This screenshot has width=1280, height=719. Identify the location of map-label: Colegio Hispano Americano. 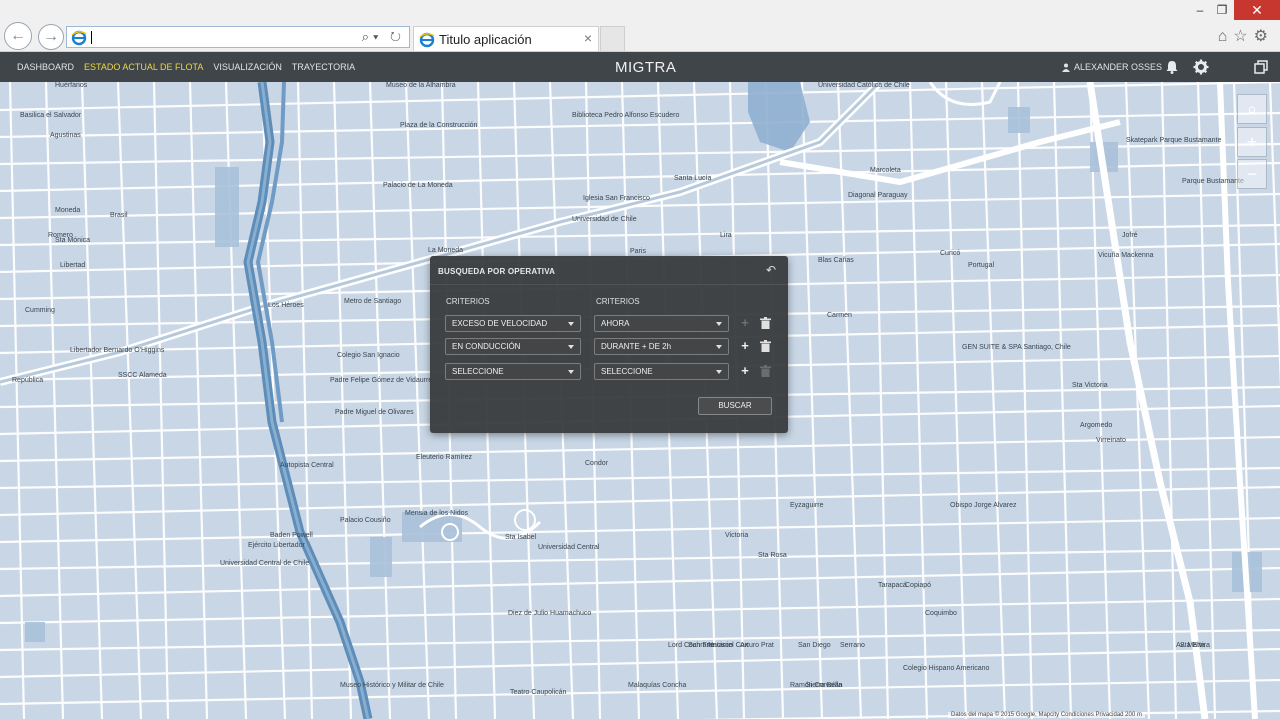
(946, 668).